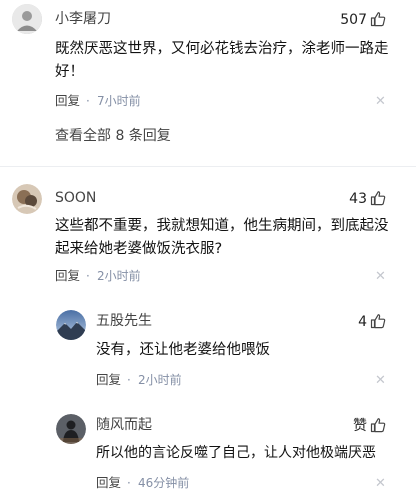 The height and width of the screenshot is (503, 416). I want to click on comment-text-line: 起来给她老婆做饭洗衣服?, so click(139, 249).